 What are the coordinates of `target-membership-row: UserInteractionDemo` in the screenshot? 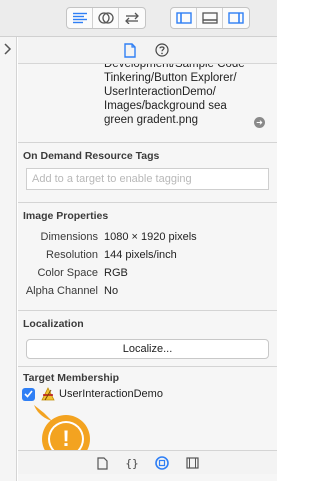 It's located at (92, 394).